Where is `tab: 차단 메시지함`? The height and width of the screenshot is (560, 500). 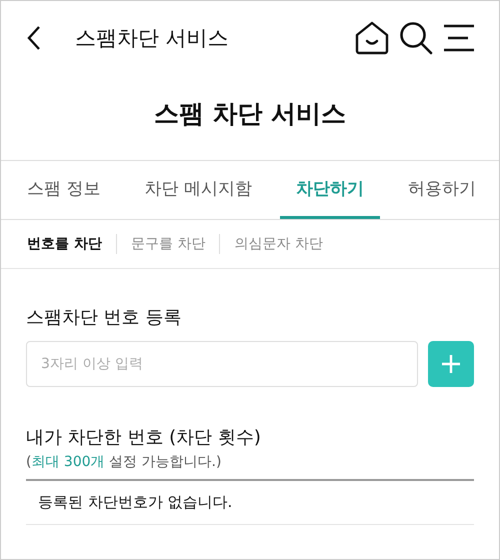
tab: 차단 메시지함 is located at coordinates (198, 190).